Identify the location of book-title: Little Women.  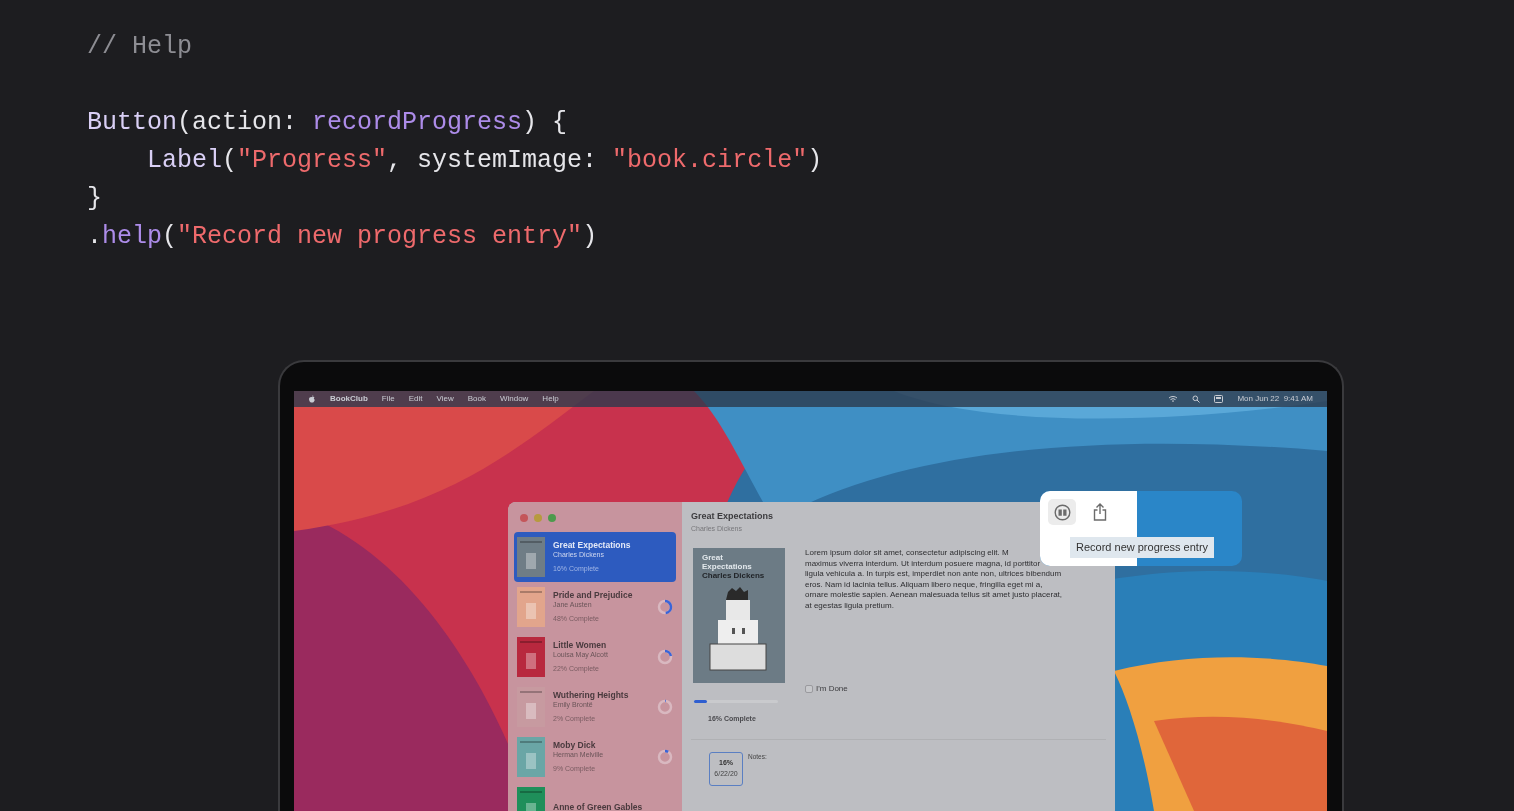
(580, 645).